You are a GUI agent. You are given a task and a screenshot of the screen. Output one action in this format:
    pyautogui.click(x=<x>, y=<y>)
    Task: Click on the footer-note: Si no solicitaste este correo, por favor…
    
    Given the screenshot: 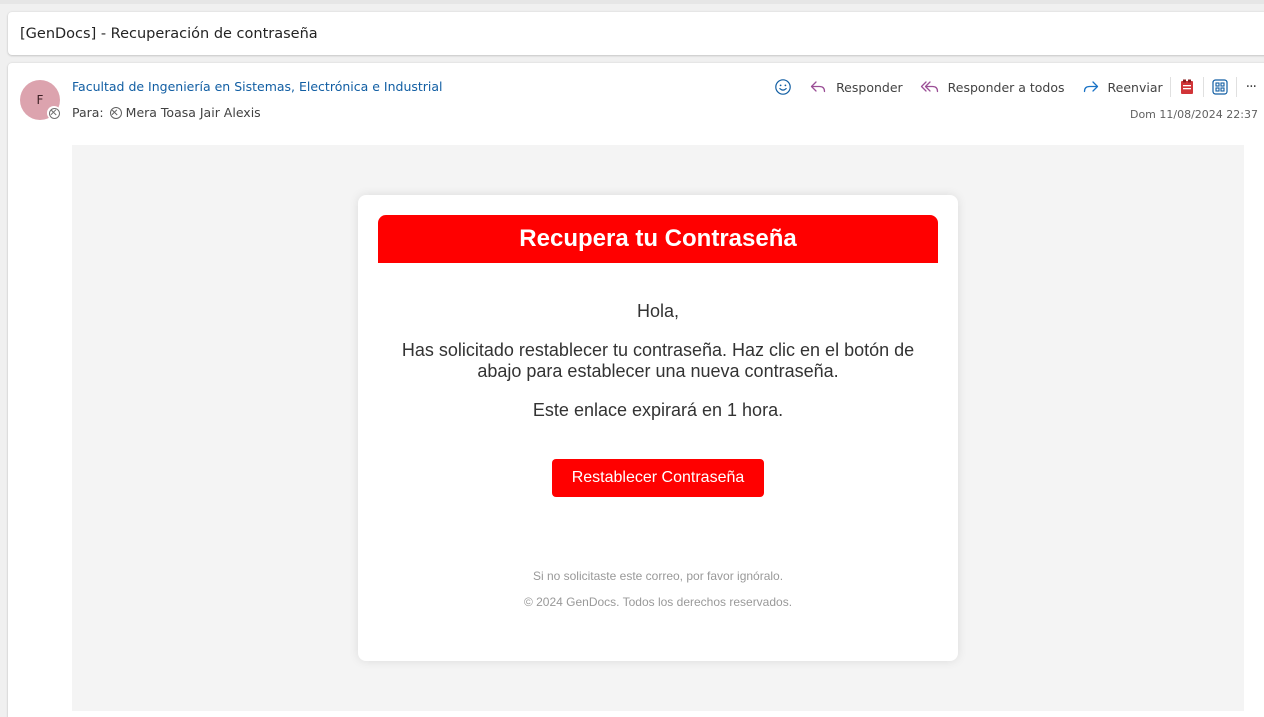 What is the action you would take?
    pyautogui.click(x=658, y=576)
    